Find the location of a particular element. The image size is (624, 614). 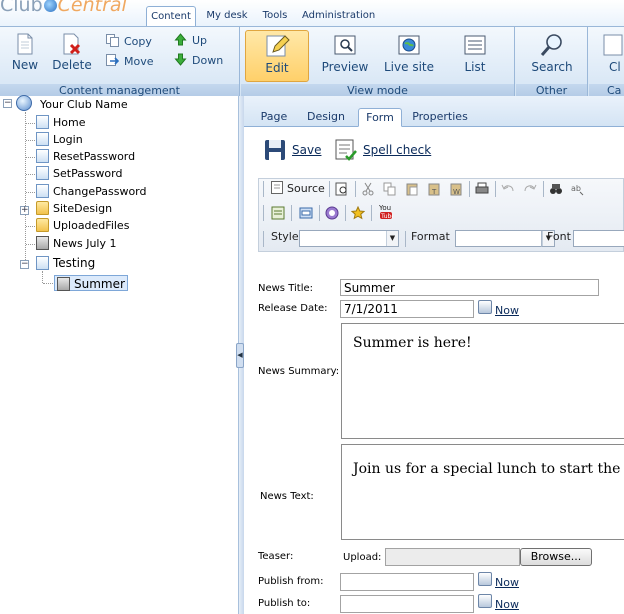

tree-item-label: SiteDesign is located at coordinates (83, 208).